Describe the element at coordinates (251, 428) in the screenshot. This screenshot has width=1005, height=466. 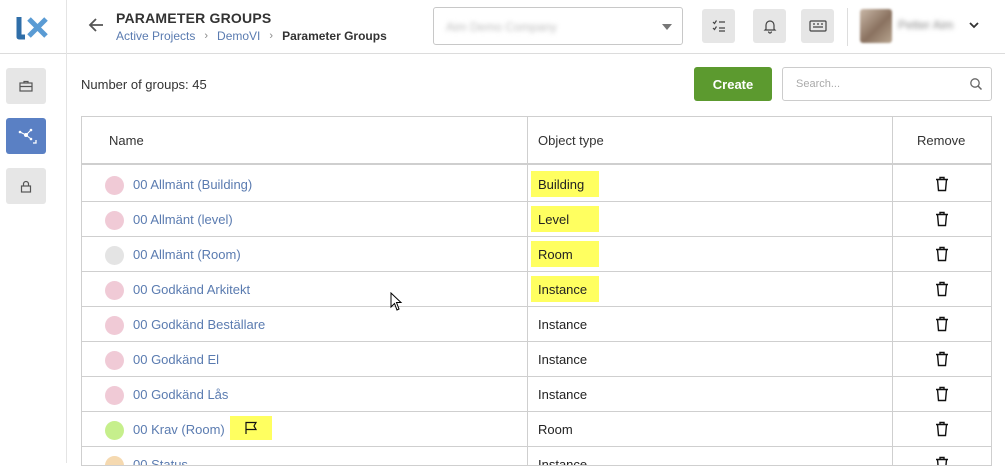
I see `flag-icon` at that location.